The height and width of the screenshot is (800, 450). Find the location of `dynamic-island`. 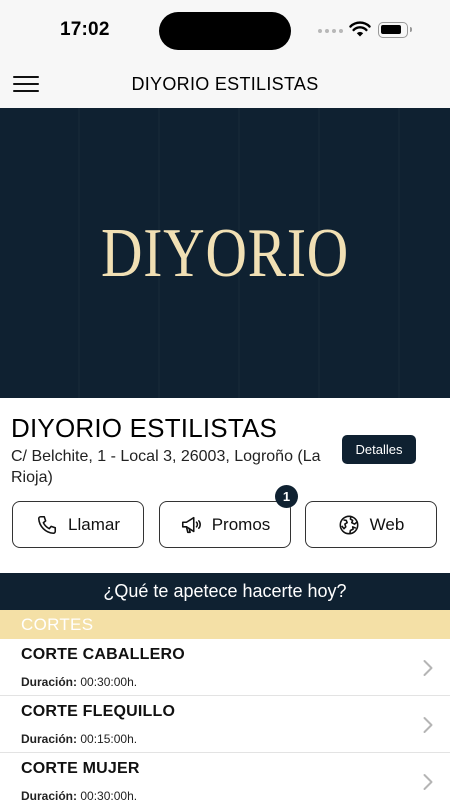

dynamic-island is located at coordinates (225, 31).